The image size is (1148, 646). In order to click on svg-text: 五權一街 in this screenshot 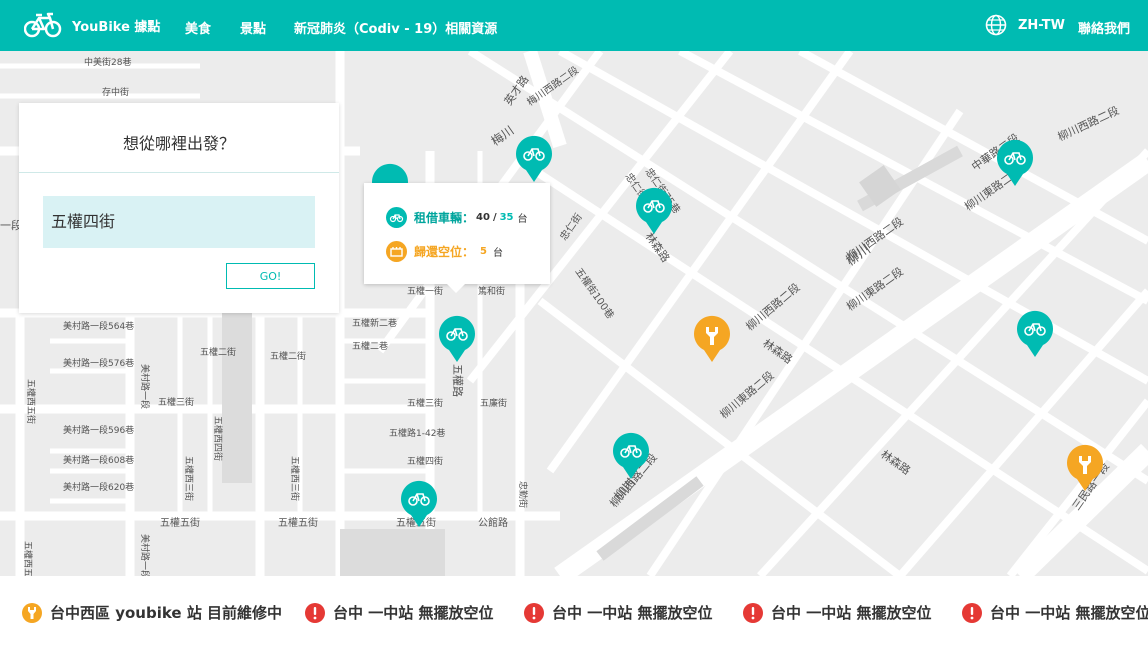, I will do `click(425, 291)`.